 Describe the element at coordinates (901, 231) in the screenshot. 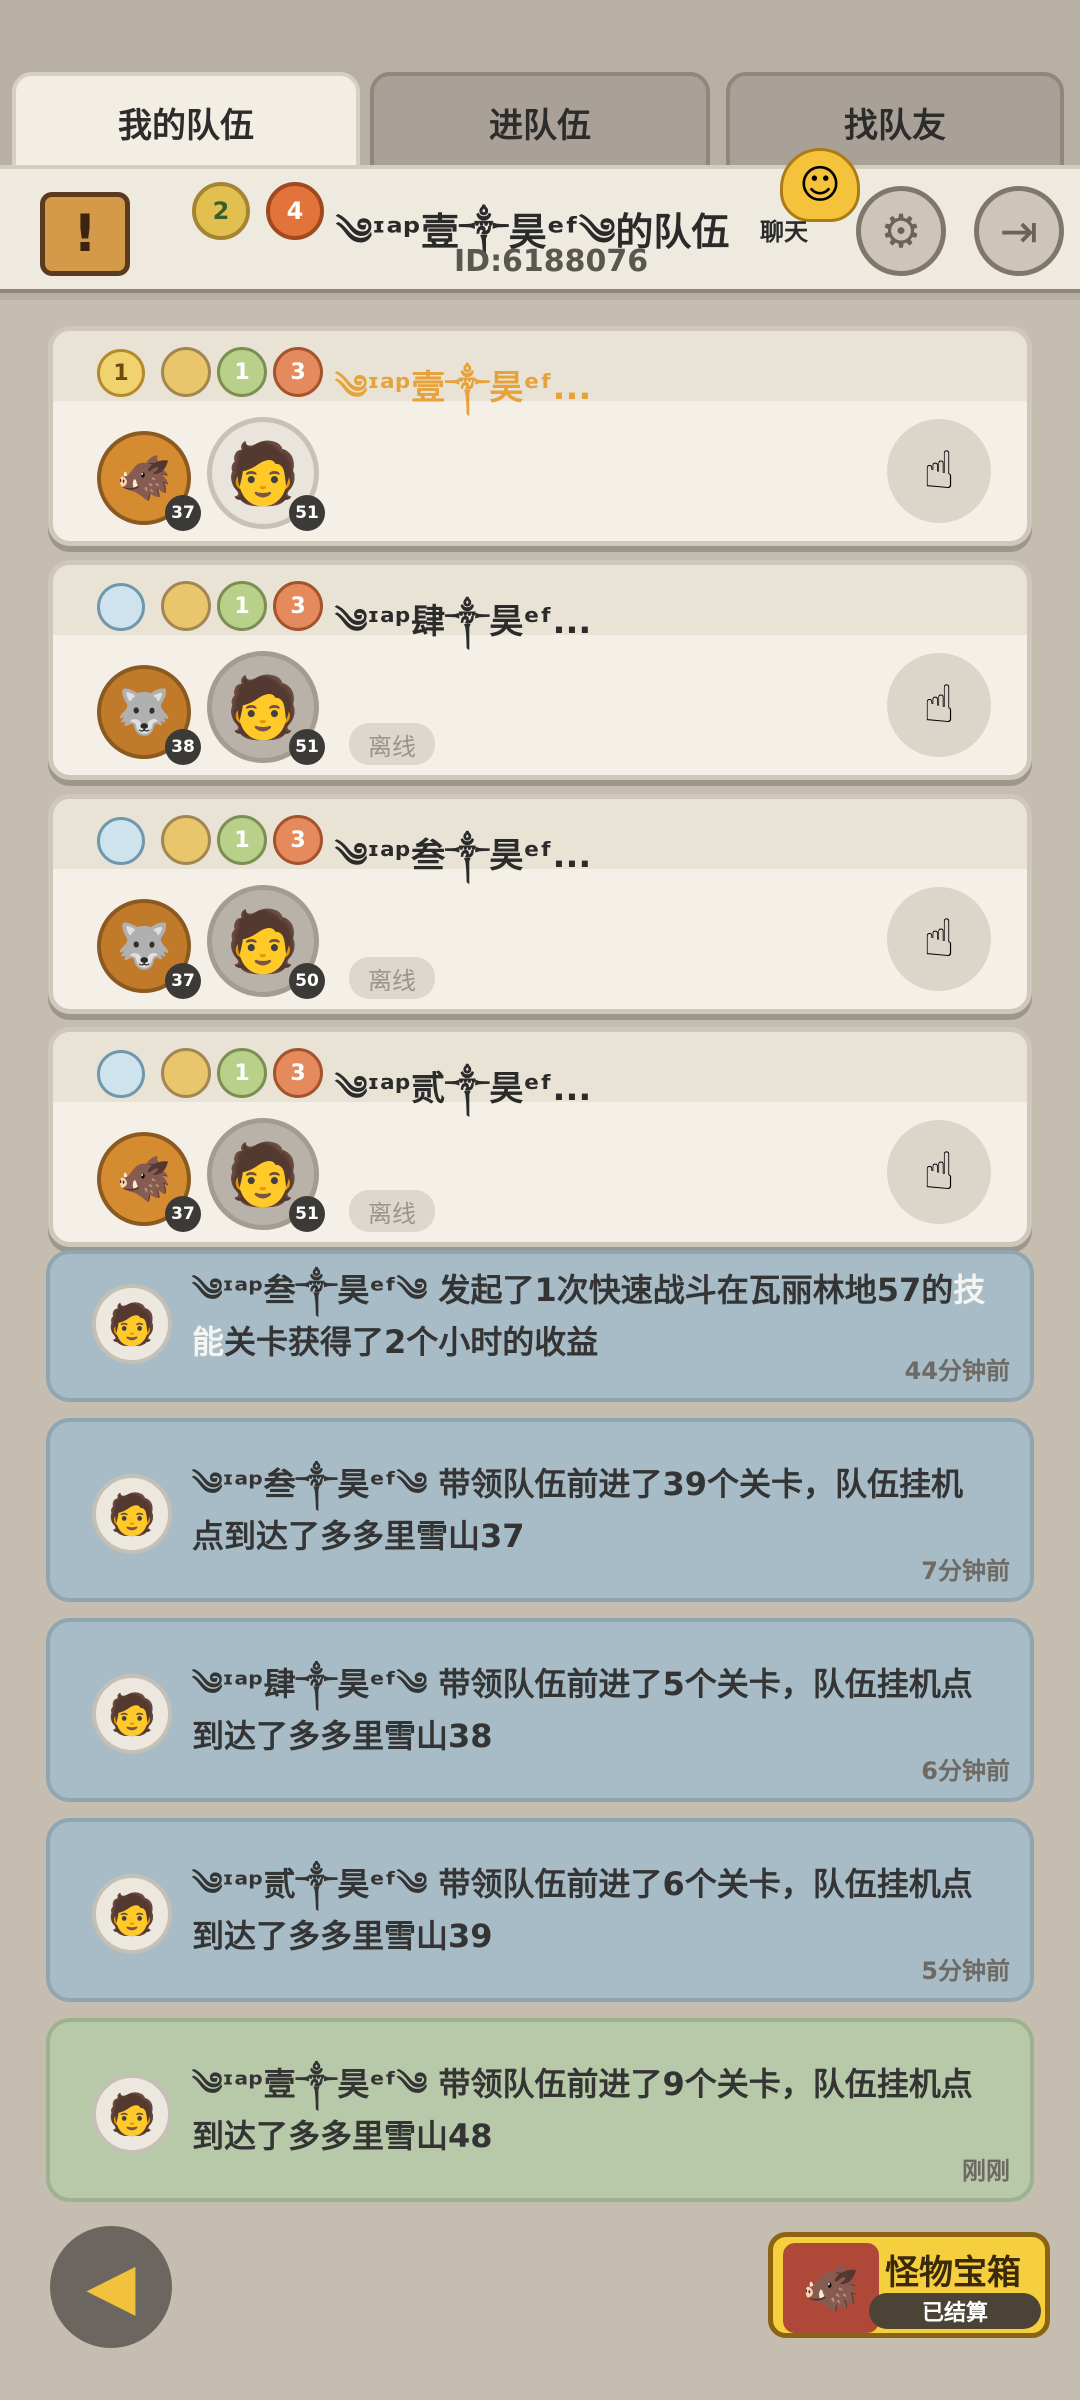

I see `gear-icon: ⚙` at that location.